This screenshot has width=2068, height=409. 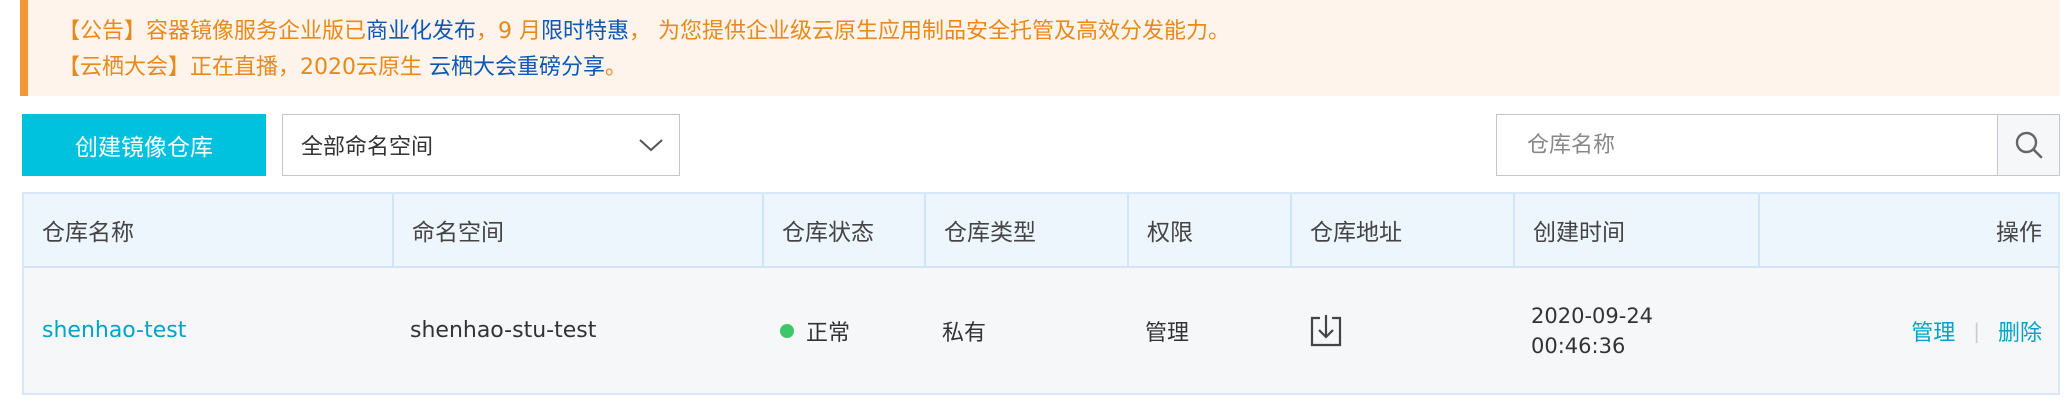 What do you see at coordinates (930, 31) in the screenshot?
I see `announcement-suffix: ， 为您提供企业级云原生应用制品安全托管及高效分发能力。` at bounding box center [930, 31].